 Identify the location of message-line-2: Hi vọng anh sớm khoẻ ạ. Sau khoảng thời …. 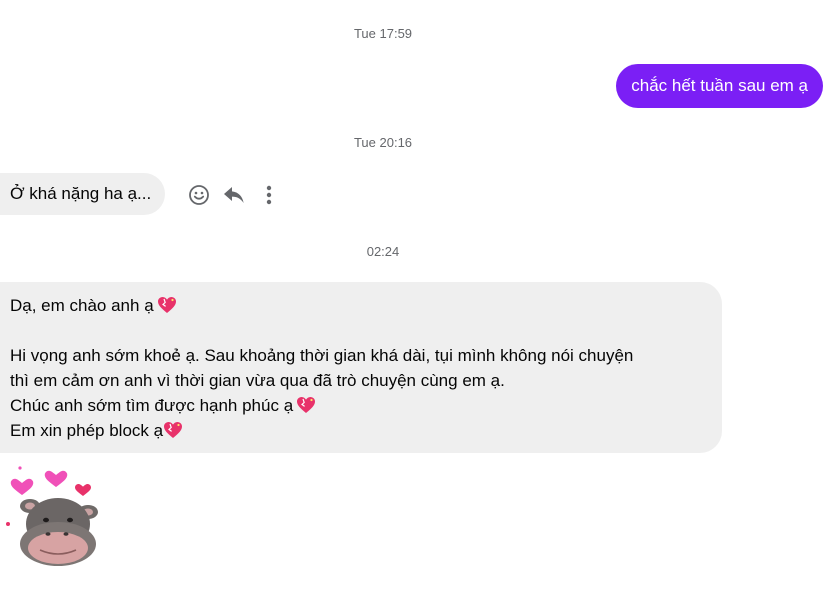
(322, 355).